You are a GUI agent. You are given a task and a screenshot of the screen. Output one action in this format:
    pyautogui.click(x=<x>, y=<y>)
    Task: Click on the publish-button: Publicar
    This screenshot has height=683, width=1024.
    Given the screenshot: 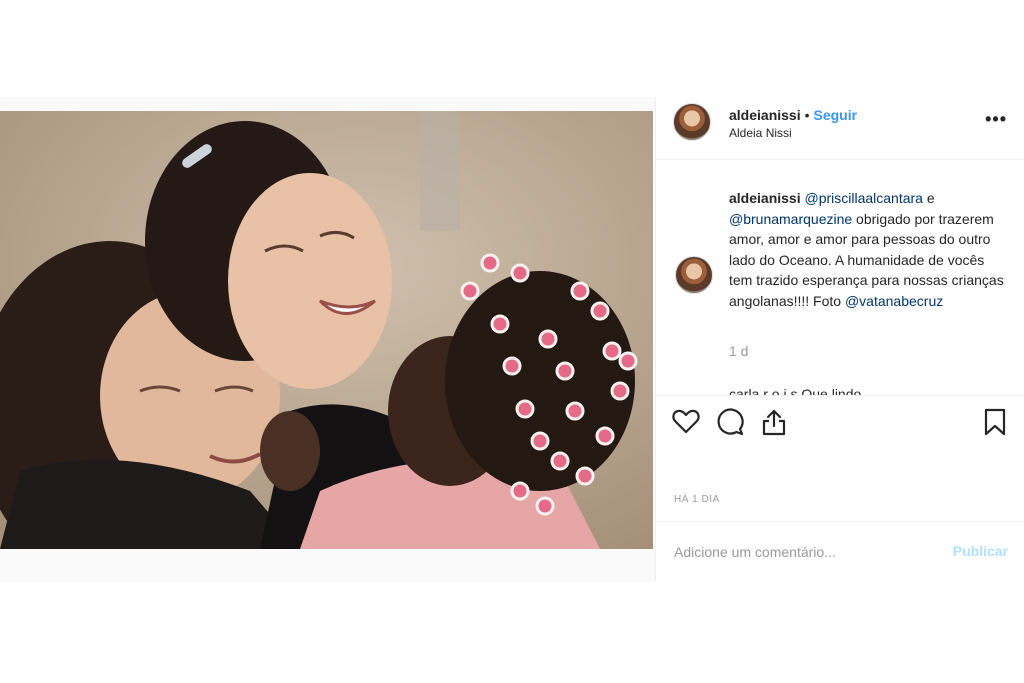 What is the action you would take?
    pyautogui.click(x=980, y=551)
    